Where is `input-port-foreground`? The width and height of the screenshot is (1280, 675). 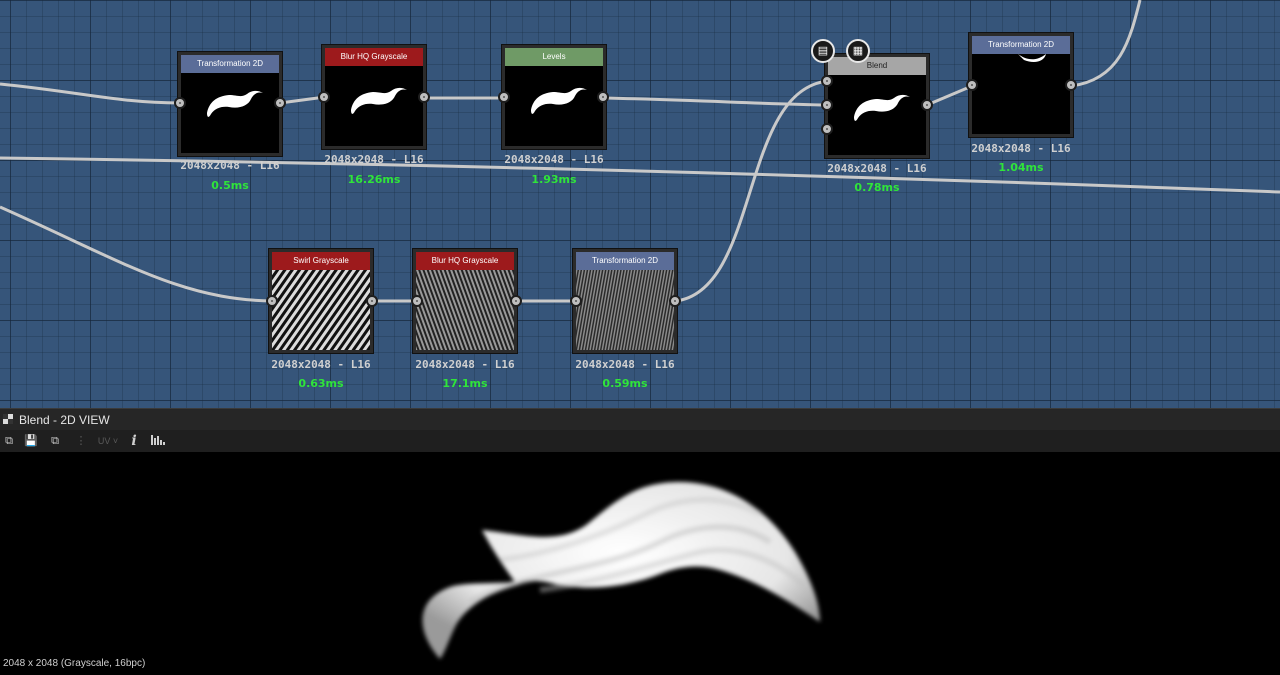
input-port-foreground is located at coordinates (827, 81).